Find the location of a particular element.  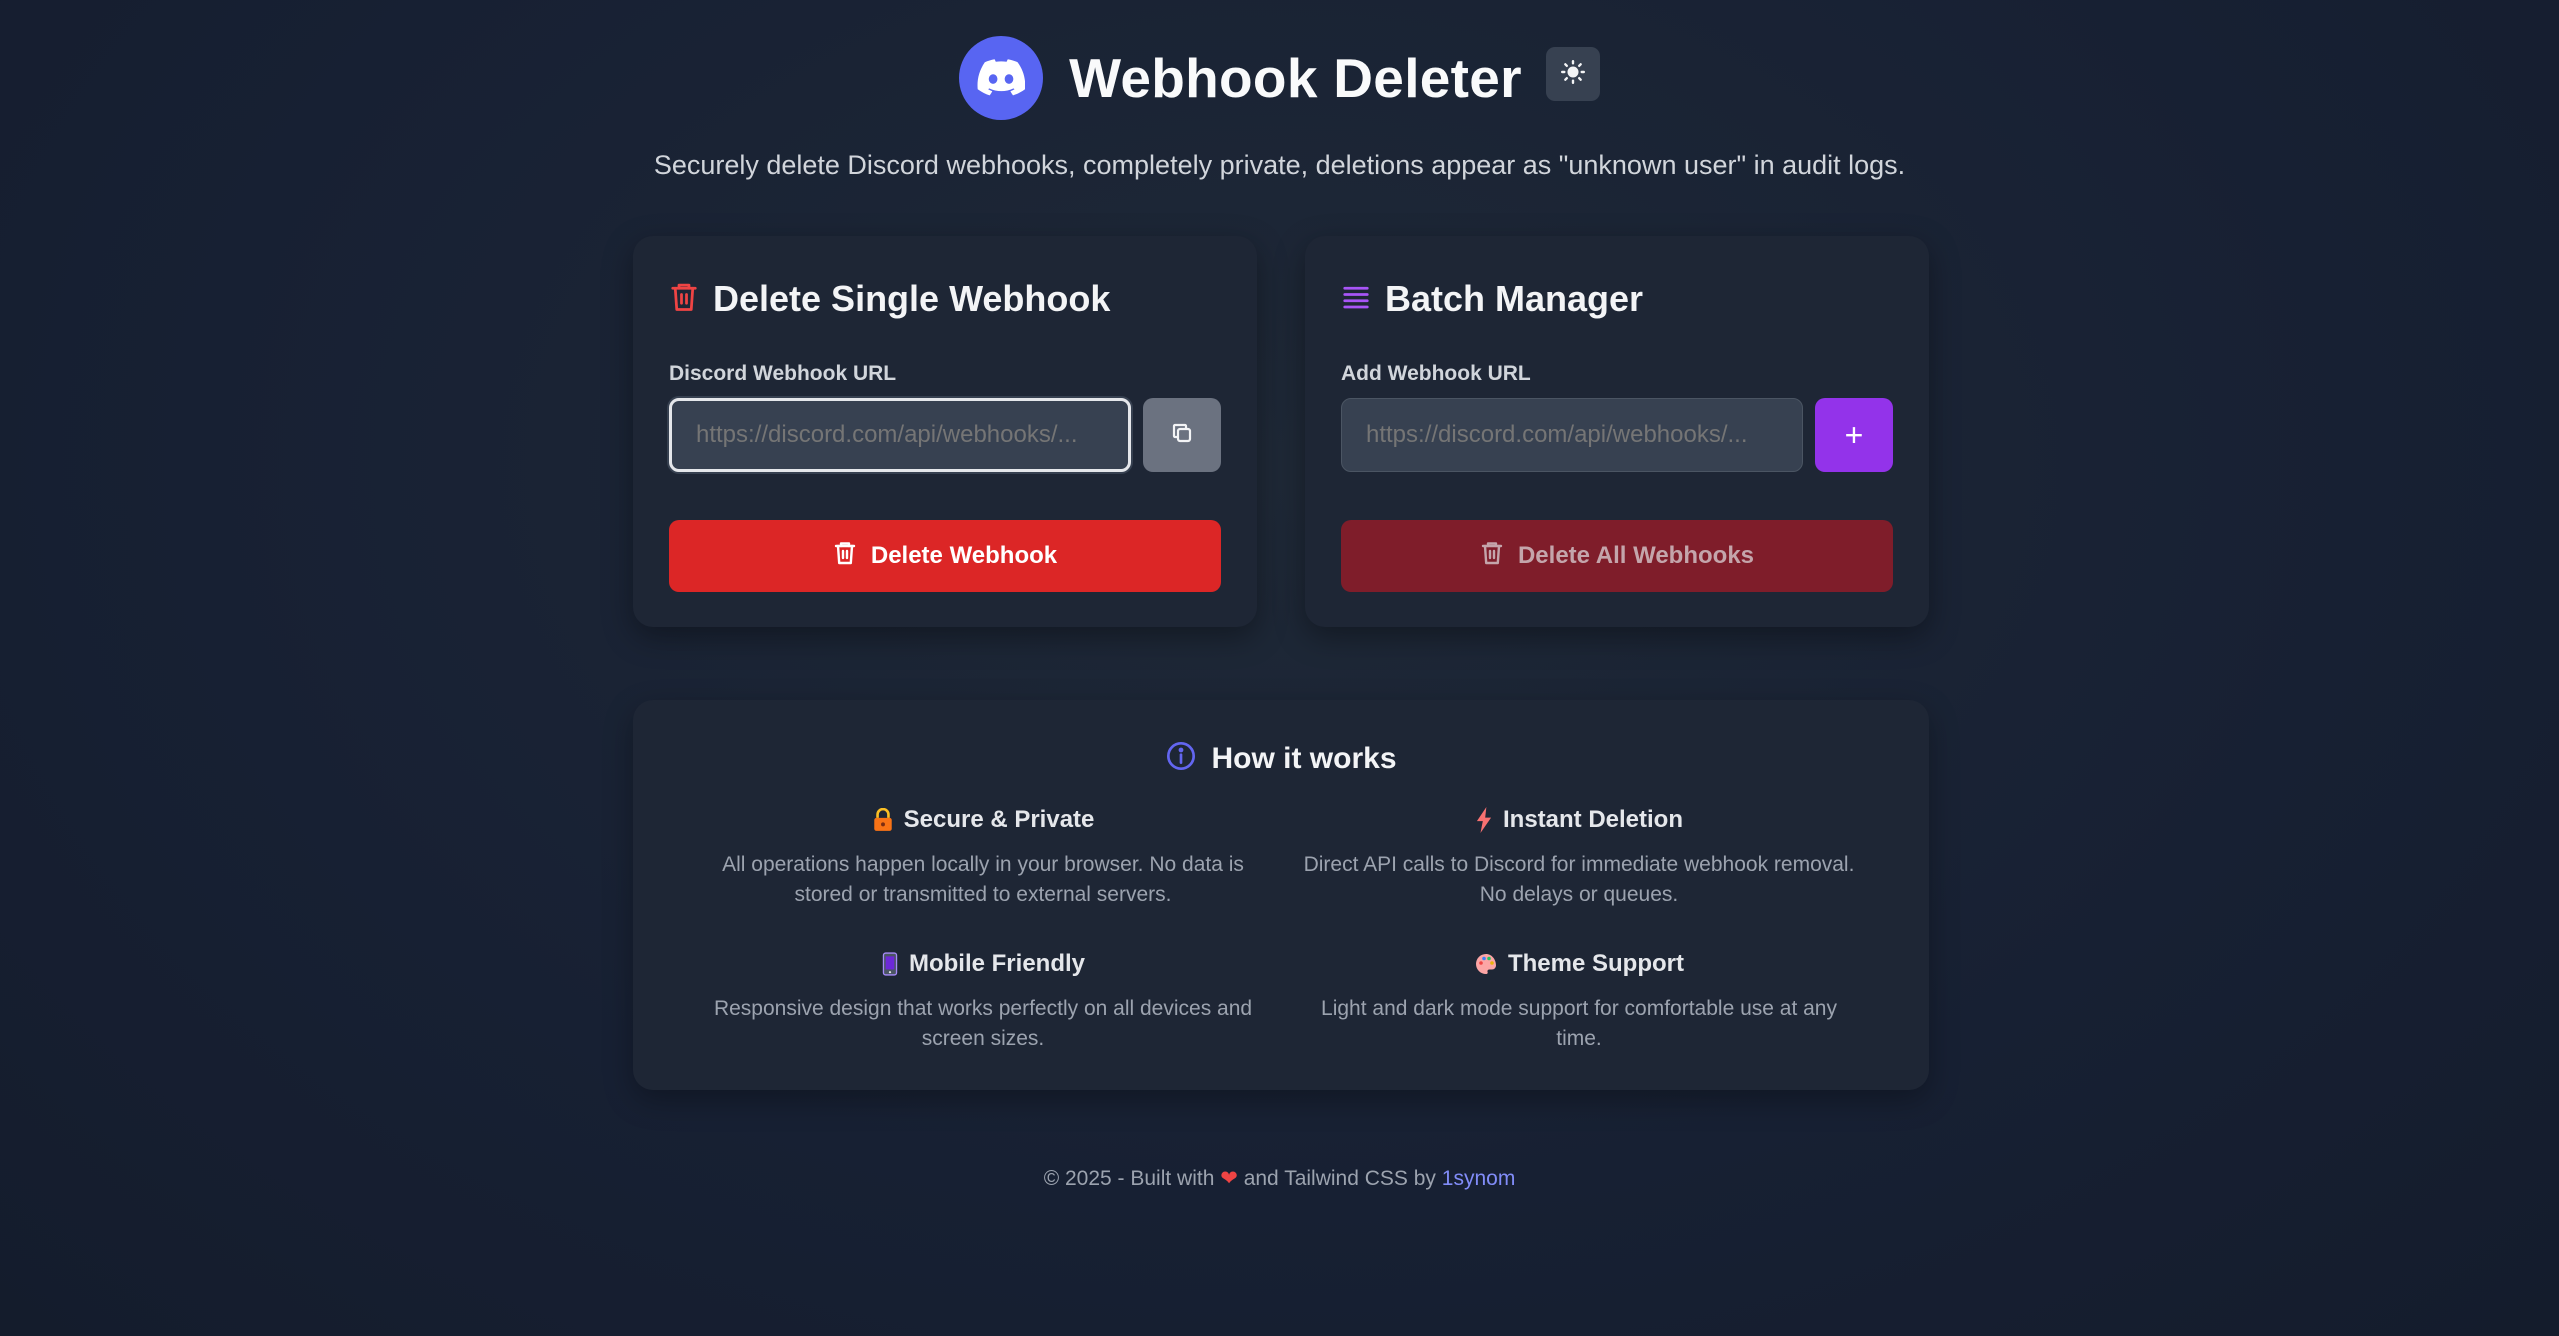

theme-toggle-button is located at coordinates (1572, 74).